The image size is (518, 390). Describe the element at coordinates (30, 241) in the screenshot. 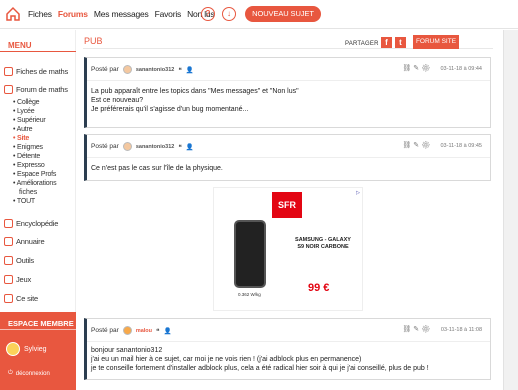

I see `sidebar-item-label: Annuaire` at that location.